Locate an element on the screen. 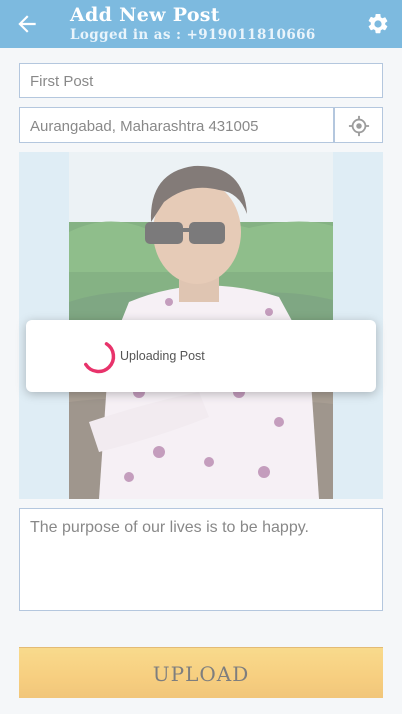 Image resolution: width=402 pixels, height=714 pixels. upload-progress-message: Uploading Post is located at coordinates (162, 356).